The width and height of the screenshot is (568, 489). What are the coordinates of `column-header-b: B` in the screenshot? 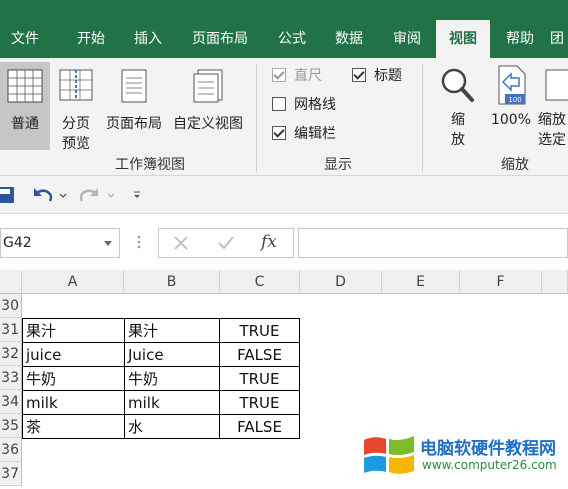 It's located at (172, 282).